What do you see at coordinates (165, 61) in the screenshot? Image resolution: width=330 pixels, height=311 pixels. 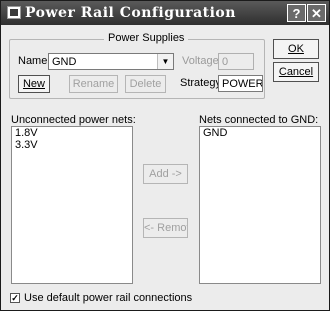 I see `chevron-down-icon: ▼` at bounding box center [165, 61].